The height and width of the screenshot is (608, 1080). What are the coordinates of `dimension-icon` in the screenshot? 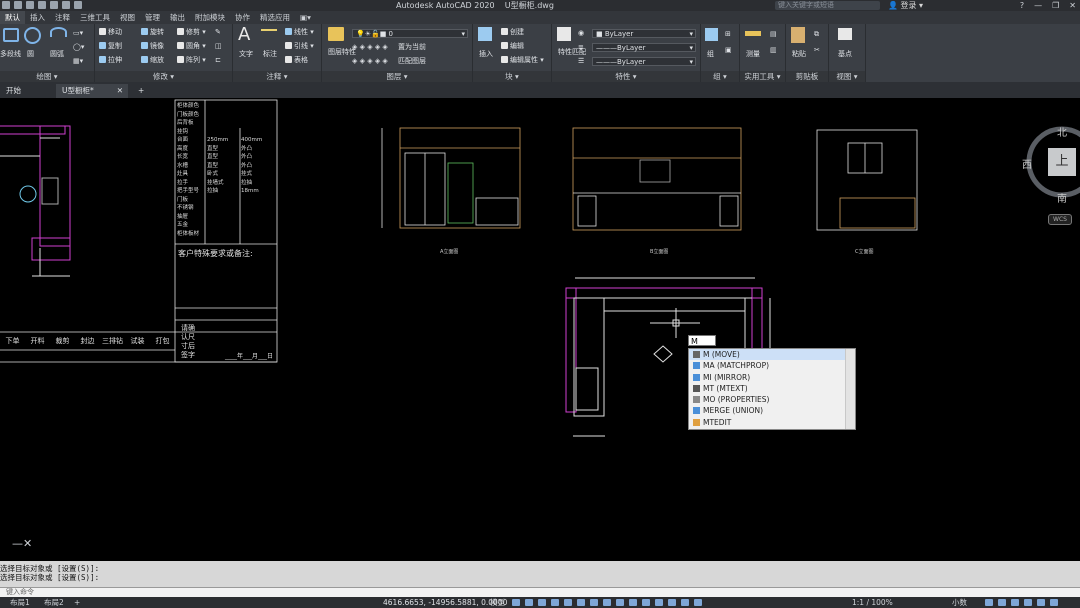 It's located at (269, 35).